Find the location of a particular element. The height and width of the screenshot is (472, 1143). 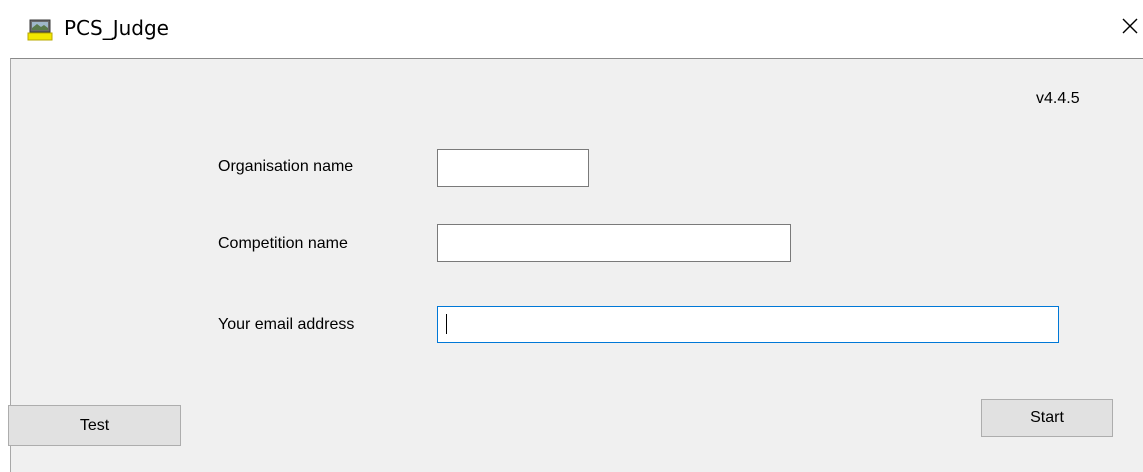

text-caret is located at coordinates (446, 324).